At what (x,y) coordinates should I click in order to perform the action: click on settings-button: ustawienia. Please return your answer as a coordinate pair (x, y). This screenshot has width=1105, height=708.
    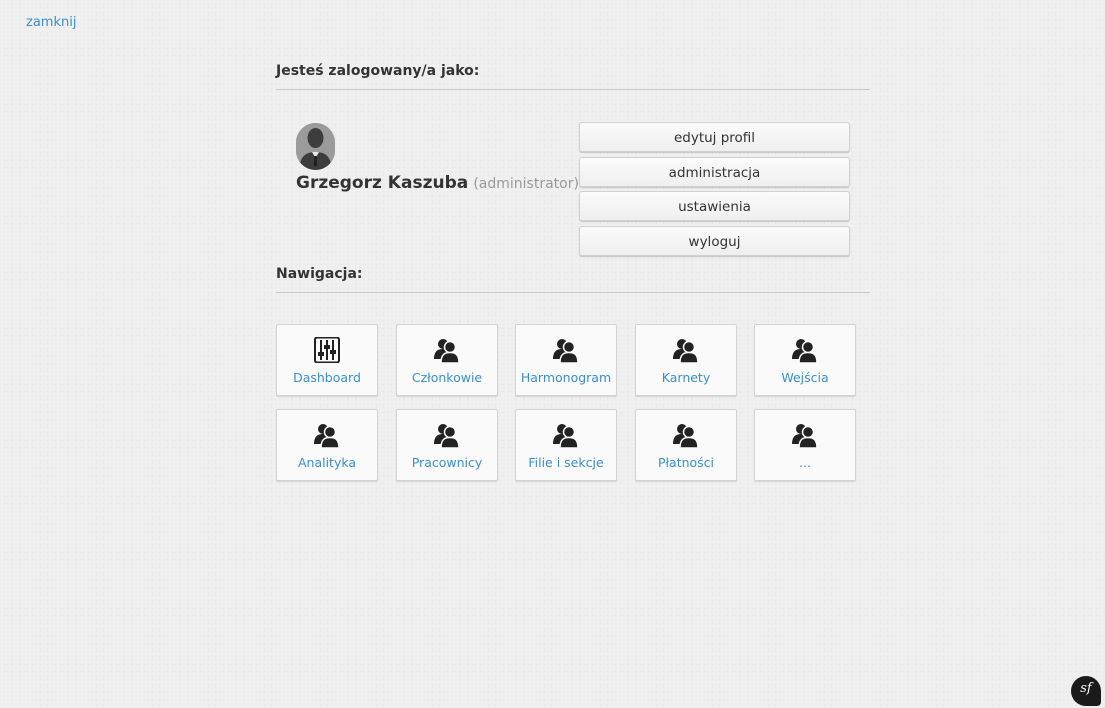
    Looking at the image, I should click on (714, 206).